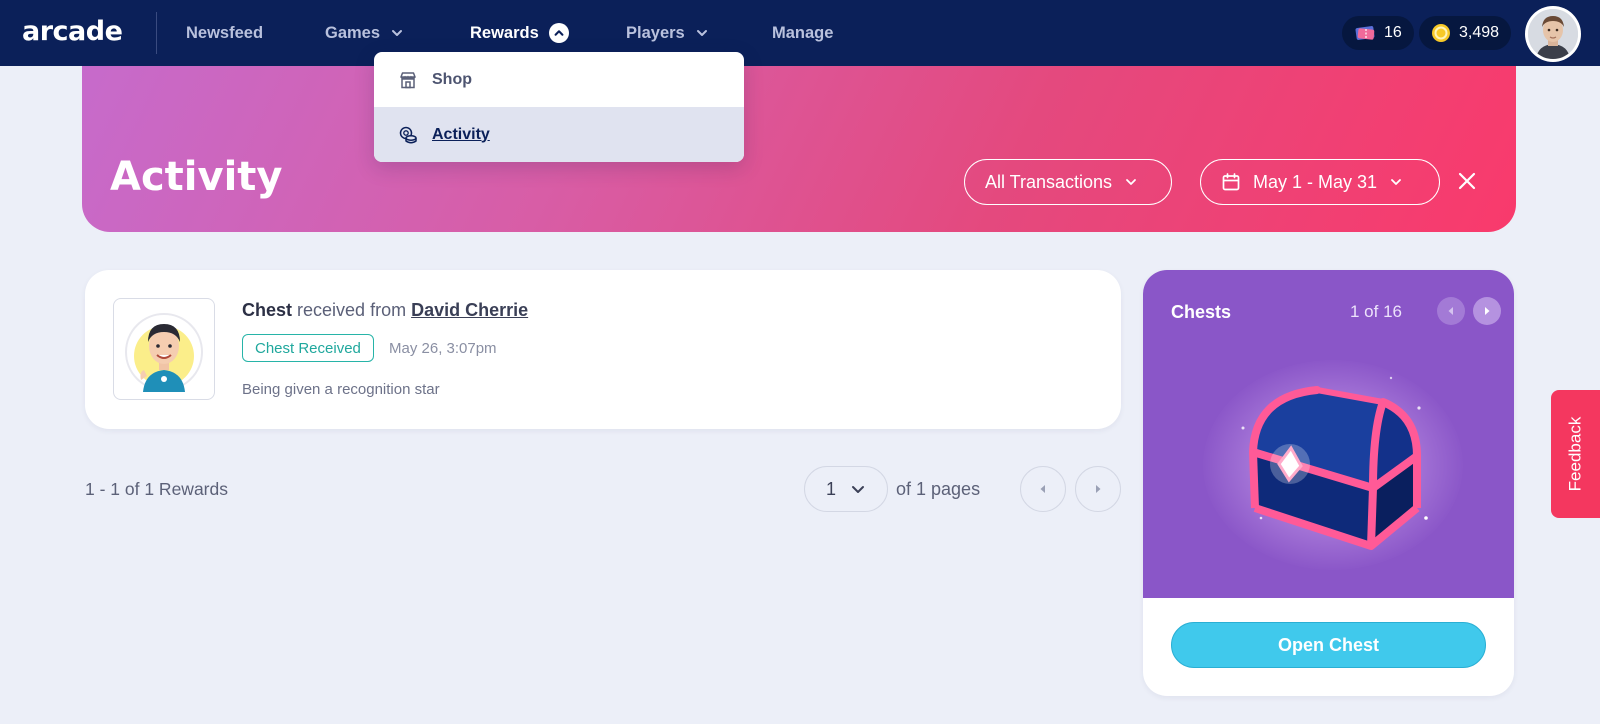 This screenshot has height=724, width=1600. I want to click on open-chest-button: Open Chest, so click(1328, 645).